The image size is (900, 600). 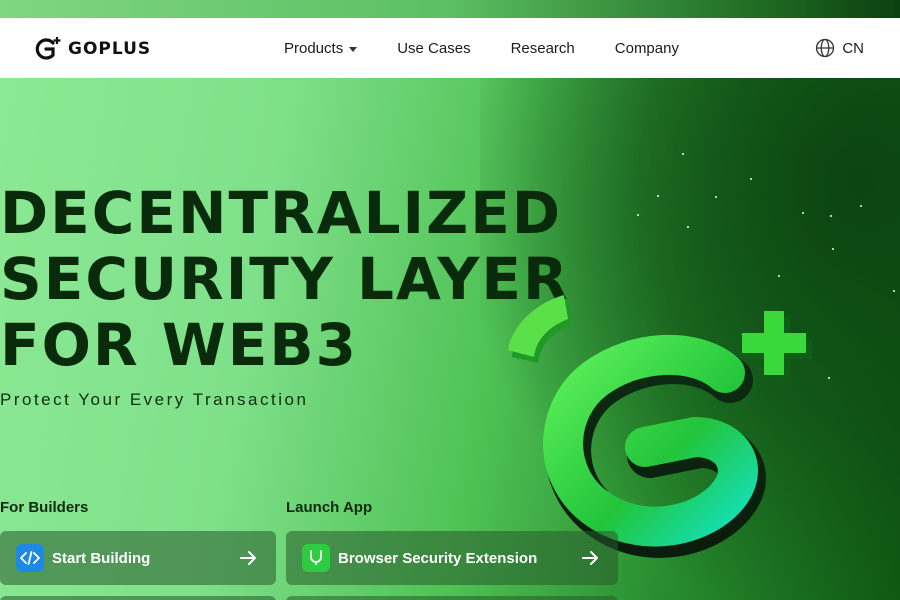 I want to click on logo: GOPLUS, so click(x=92, y=49).